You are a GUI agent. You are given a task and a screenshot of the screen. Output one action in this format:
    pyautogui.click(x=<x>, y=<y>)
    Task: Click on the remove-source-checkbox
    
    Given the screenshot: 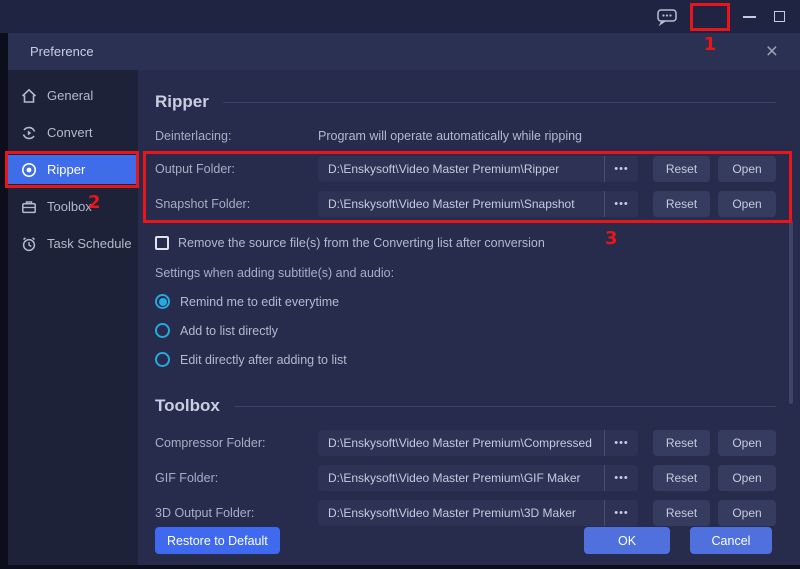 What is the action you would take?
    pyautogui.click(x=162, y=243)
    